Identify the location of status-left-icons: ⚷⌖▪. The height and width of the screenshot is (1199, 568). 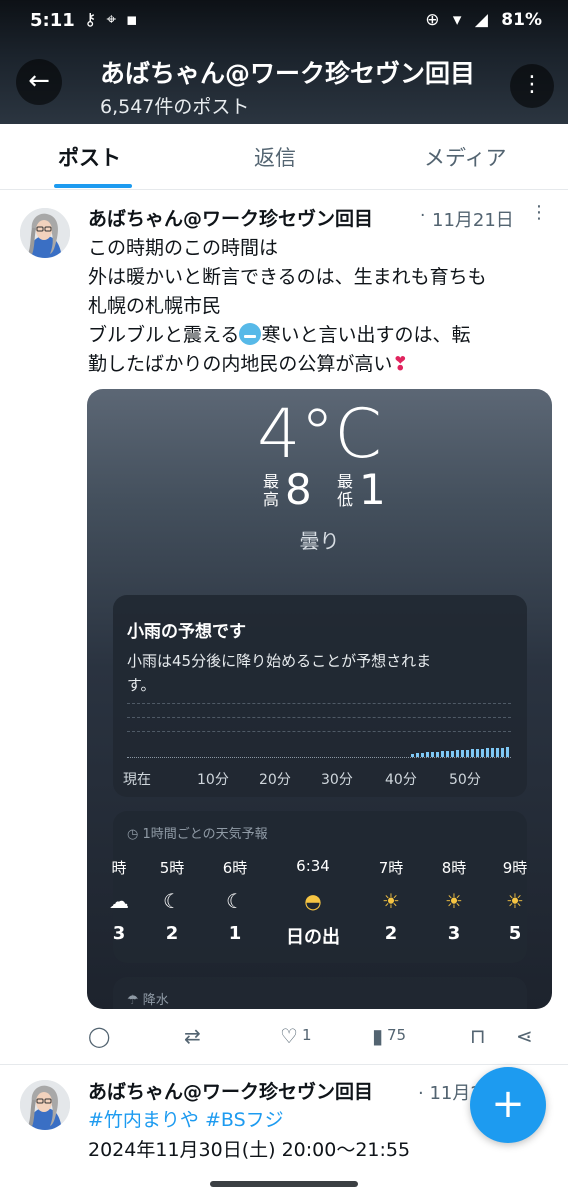
(116, 20).